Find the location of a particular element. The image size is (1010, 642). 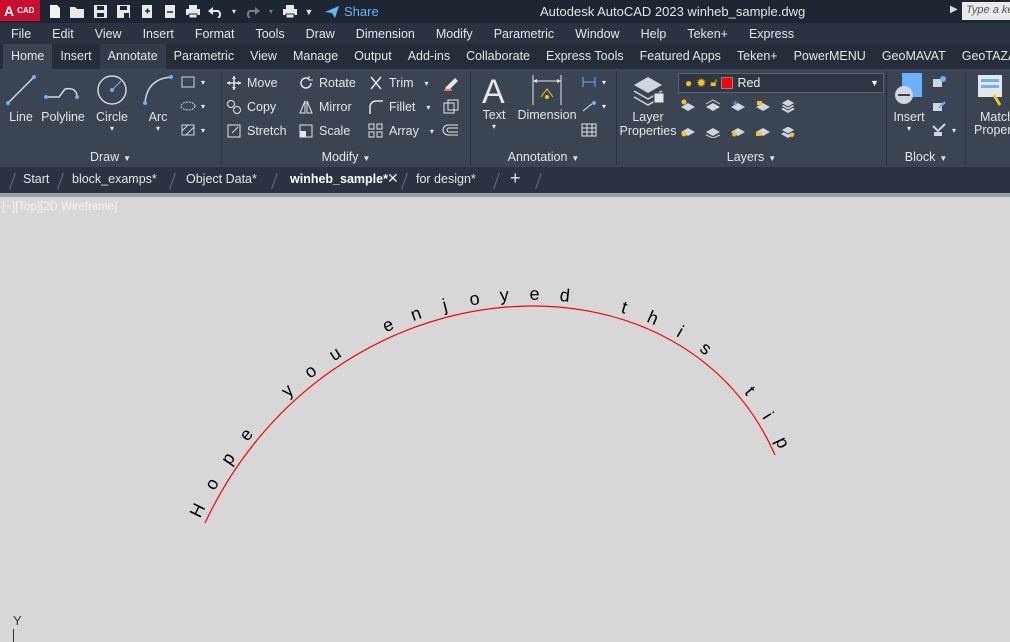

ribbon-tab-featured-apps: Featured Apps is located at coordinates (680, 56).